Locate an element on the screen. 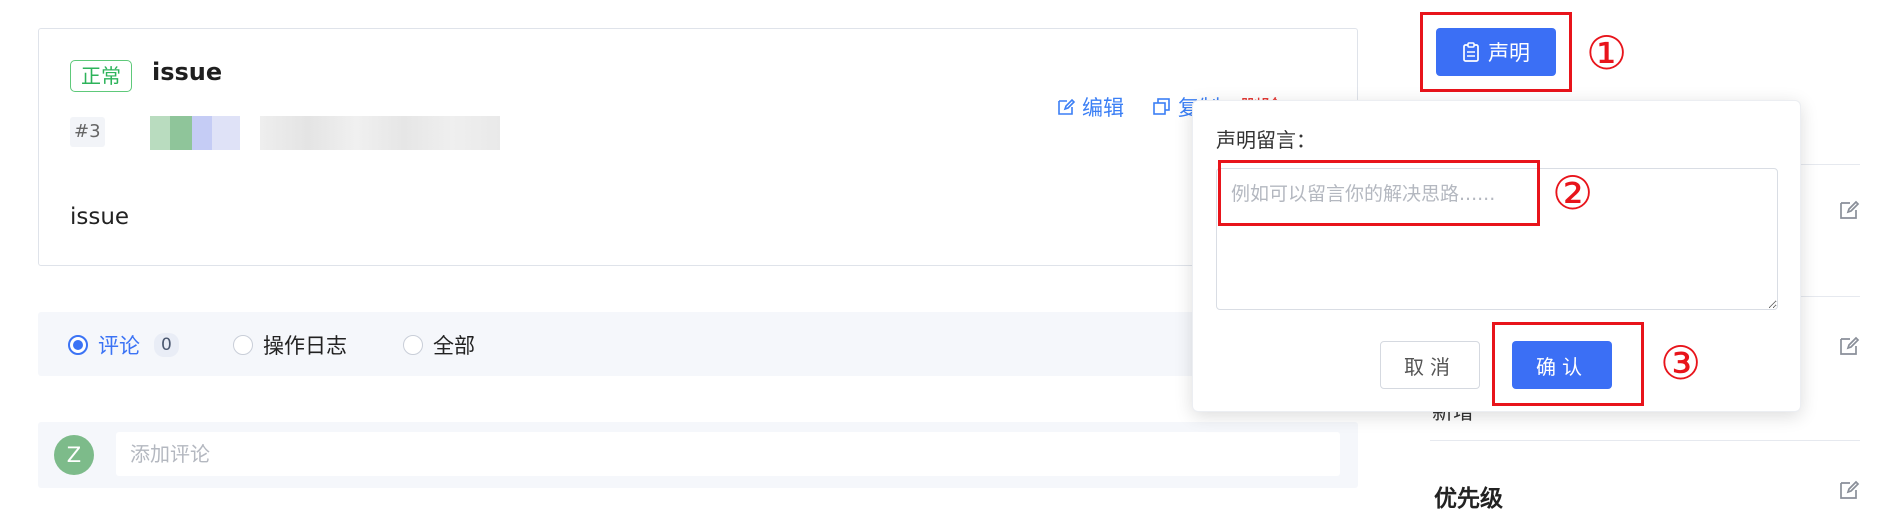  tab-comments: 评论 0 is located at coordinates (123, 345).